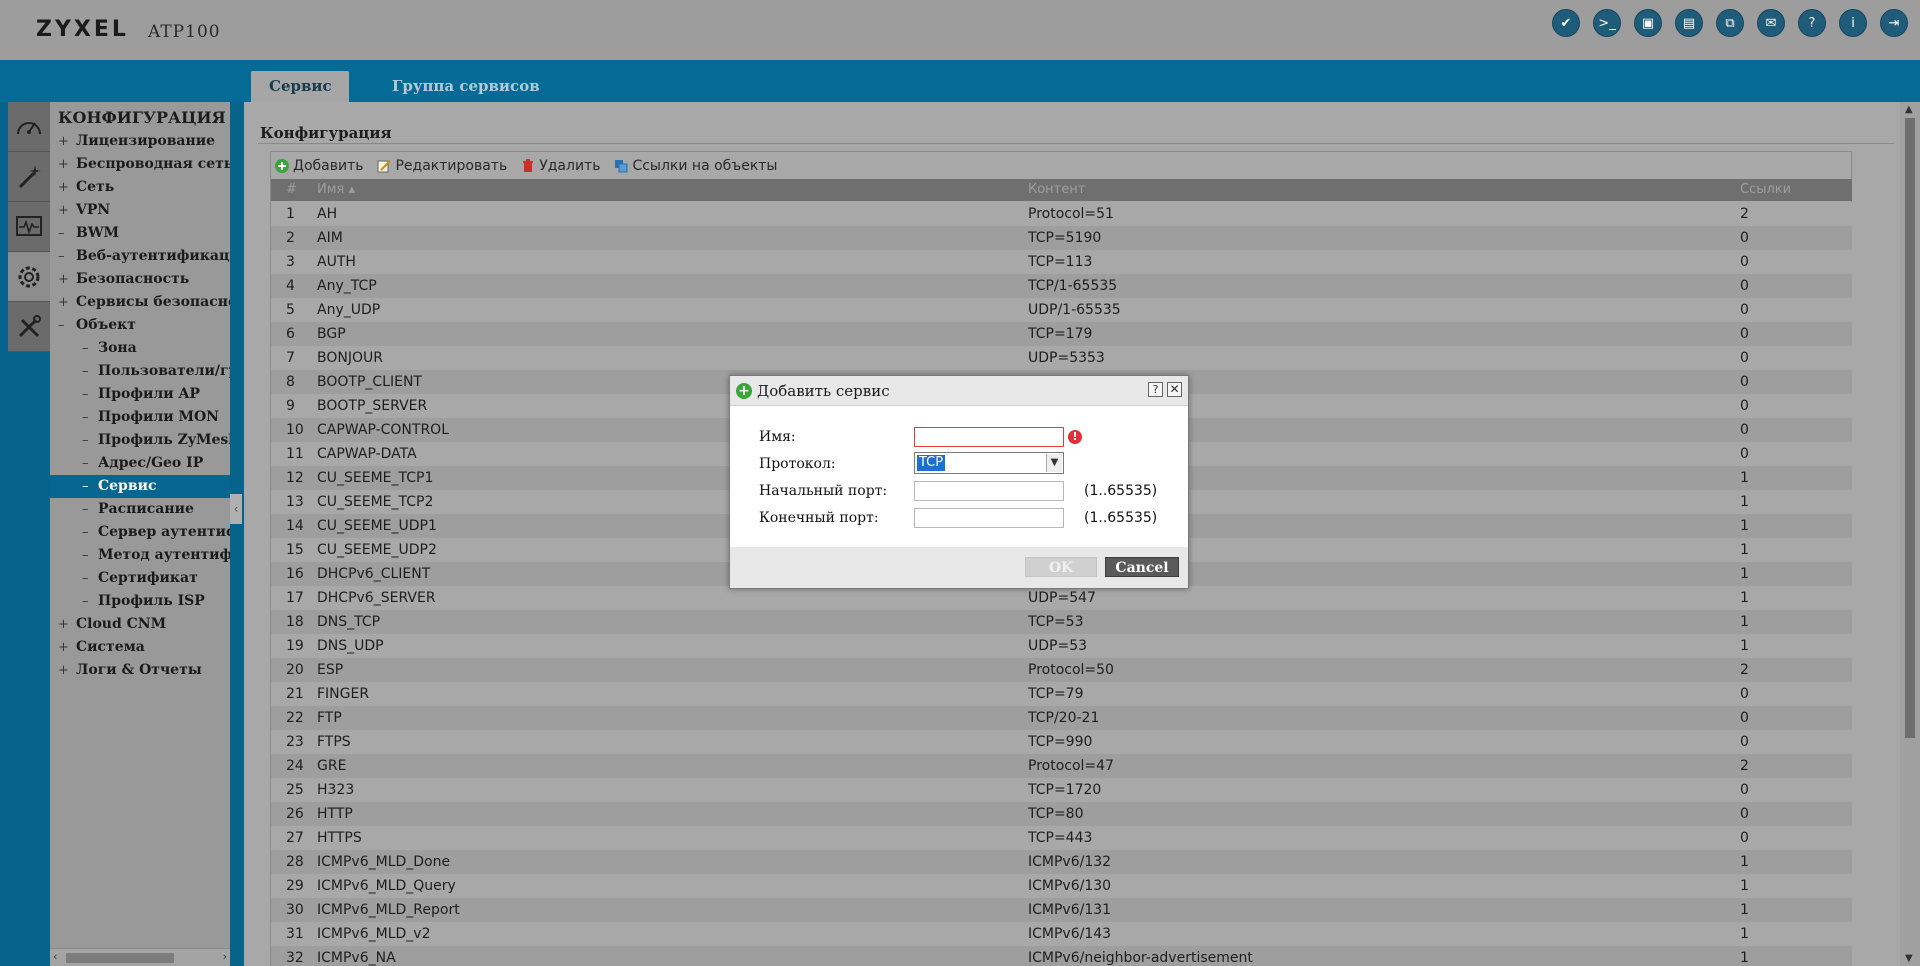  Describe the element at coordinates (140, 325) in the screenshot. I see `sidebar-item: – Объект` at that location.